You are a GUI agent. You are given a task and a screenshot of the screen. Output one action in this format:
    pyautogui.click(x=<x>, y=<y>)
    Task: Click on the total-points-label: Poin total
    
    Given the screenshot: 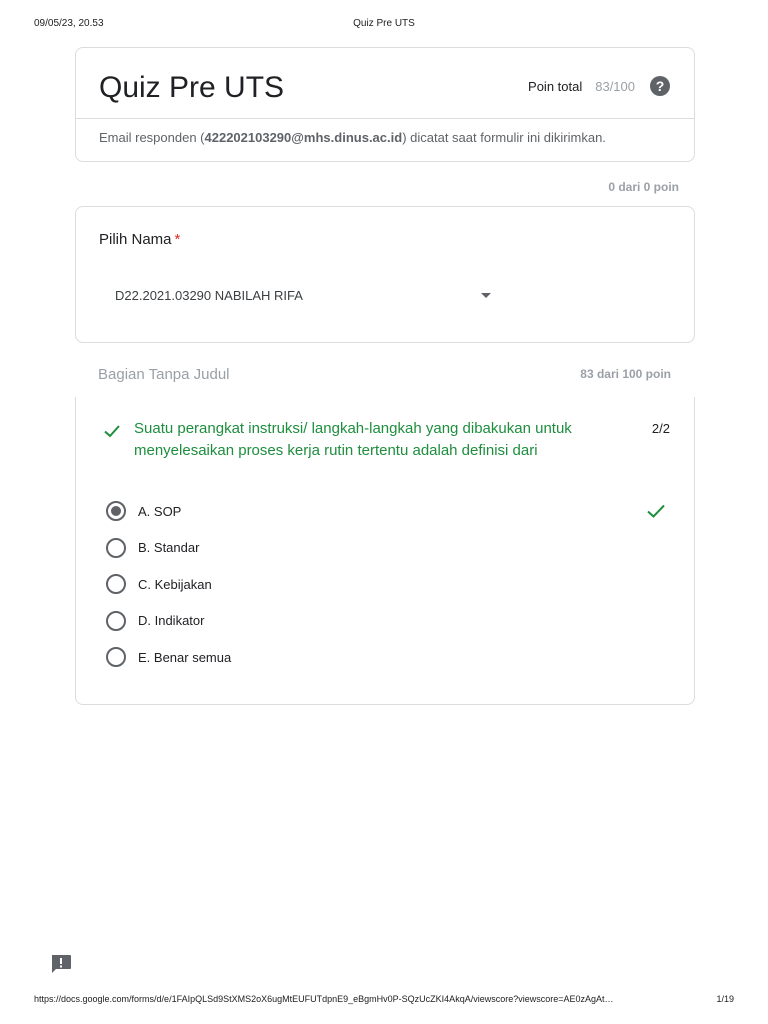 What is the action you would take?
    pyautogui.click(x=555, y=86)
    